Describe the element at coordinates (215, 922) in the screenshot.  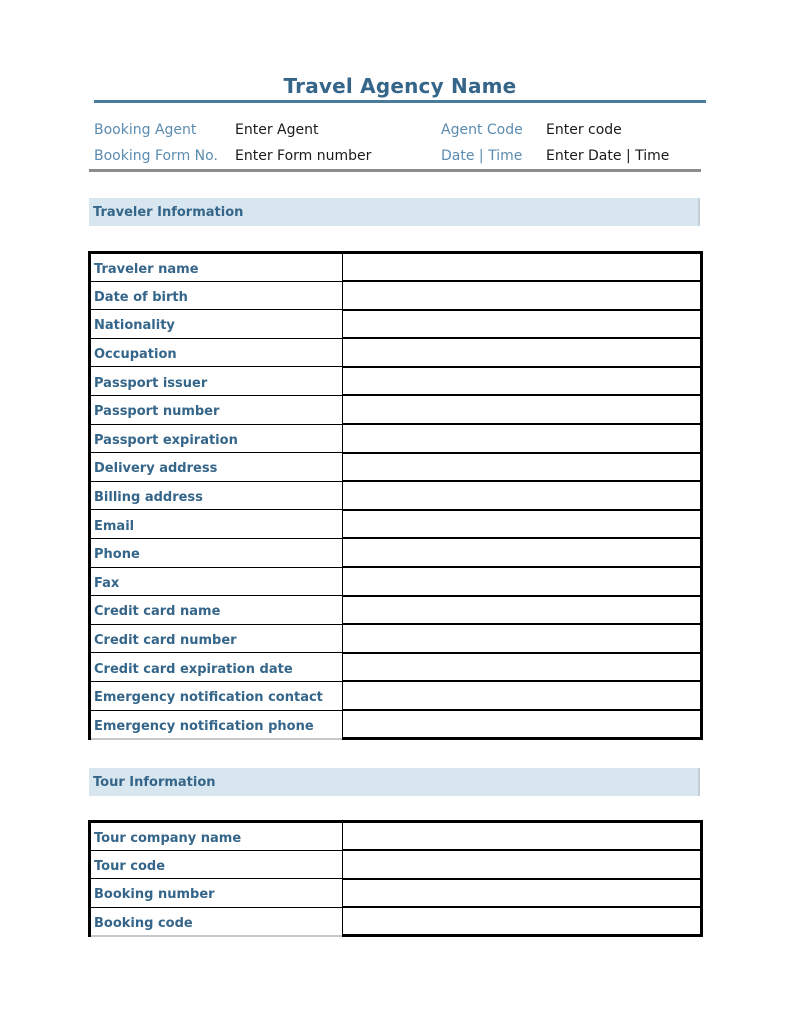
I see `booking-code-label: Booking code` at that location.